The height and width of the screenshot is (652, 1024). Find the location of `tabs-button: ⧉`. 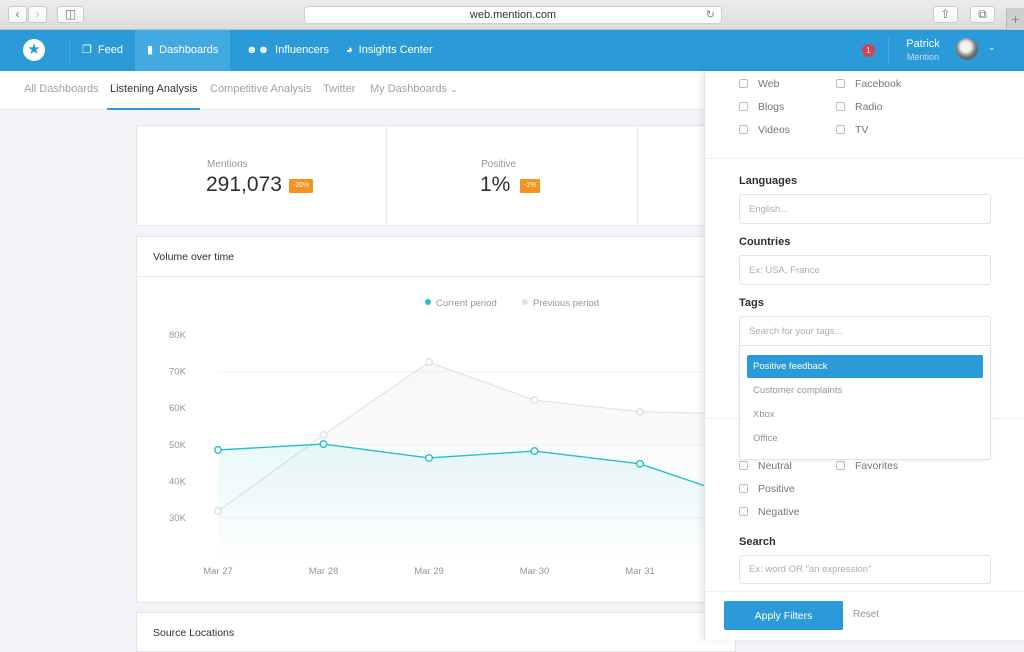

tabs-button: ⧉ is located at coordinates (982, 14).